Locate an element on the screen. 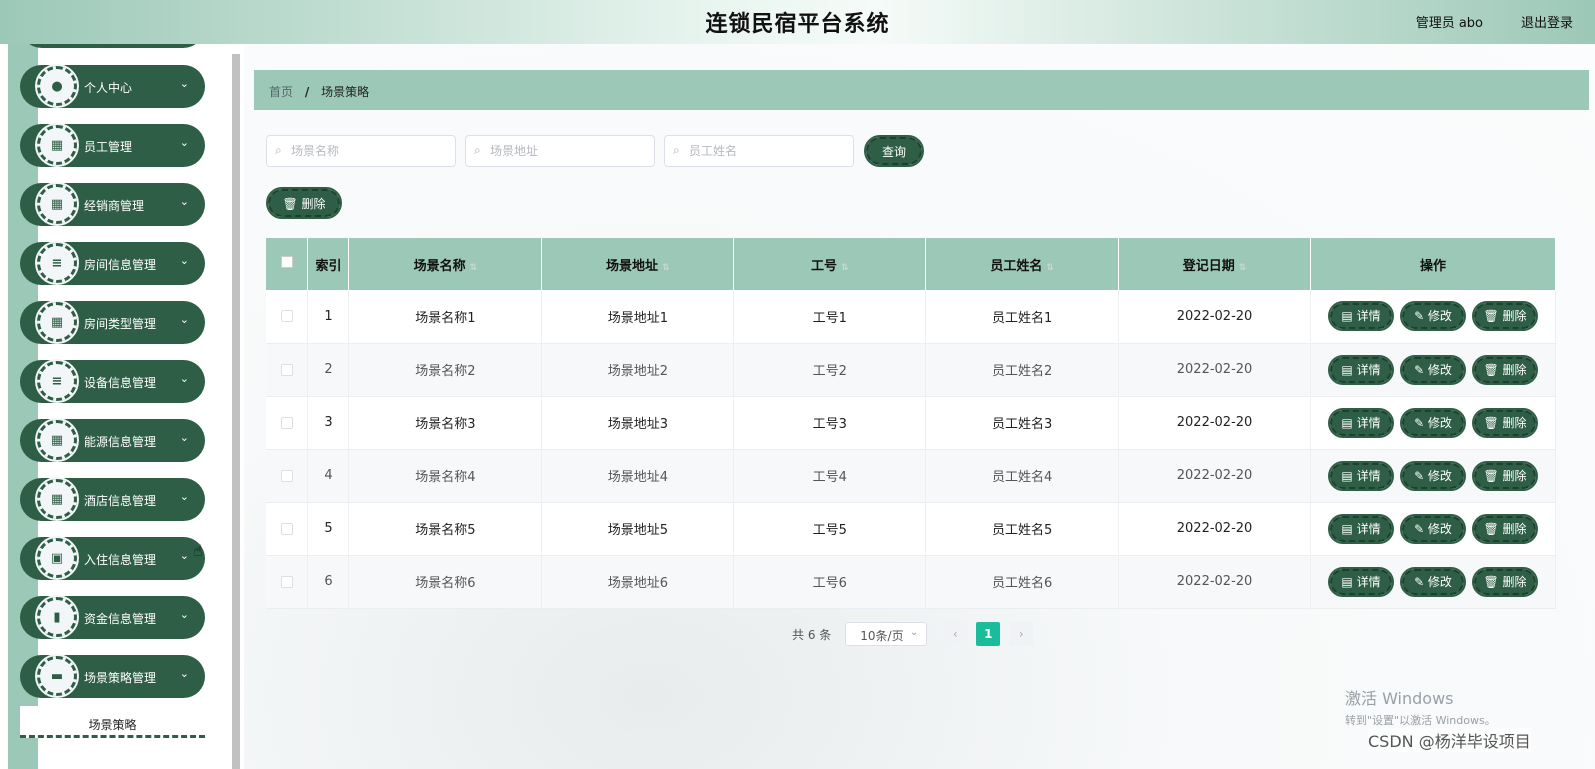 The width and height of the screenshot is (1595, 769). sidebar-item: ▣ 入住信息管理 ⌄ is located at coordinates (112, 558).